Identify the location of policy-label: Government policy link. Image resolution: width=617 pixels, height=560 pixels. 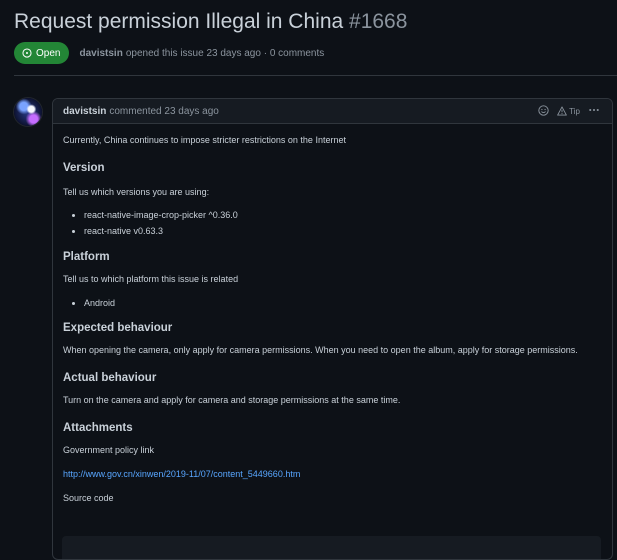
(109, 450).